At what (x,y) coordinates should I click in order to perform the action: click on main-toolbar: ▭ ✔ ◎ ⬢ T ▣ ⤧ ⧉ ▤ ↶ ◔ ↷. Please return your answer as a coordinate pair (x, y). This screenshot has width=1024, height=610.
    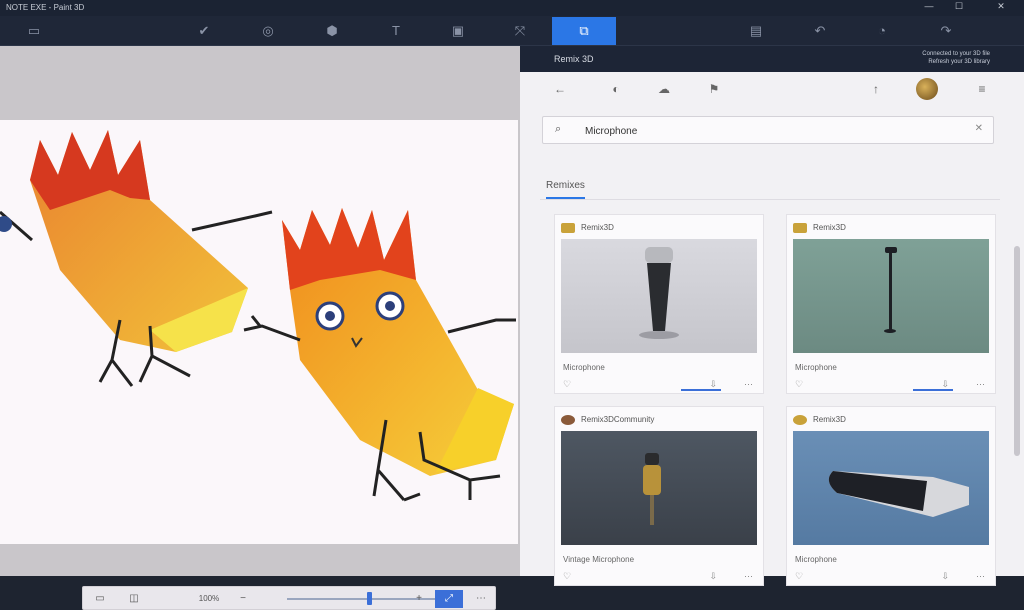
    Looking at the image, I should click on (512, 31).